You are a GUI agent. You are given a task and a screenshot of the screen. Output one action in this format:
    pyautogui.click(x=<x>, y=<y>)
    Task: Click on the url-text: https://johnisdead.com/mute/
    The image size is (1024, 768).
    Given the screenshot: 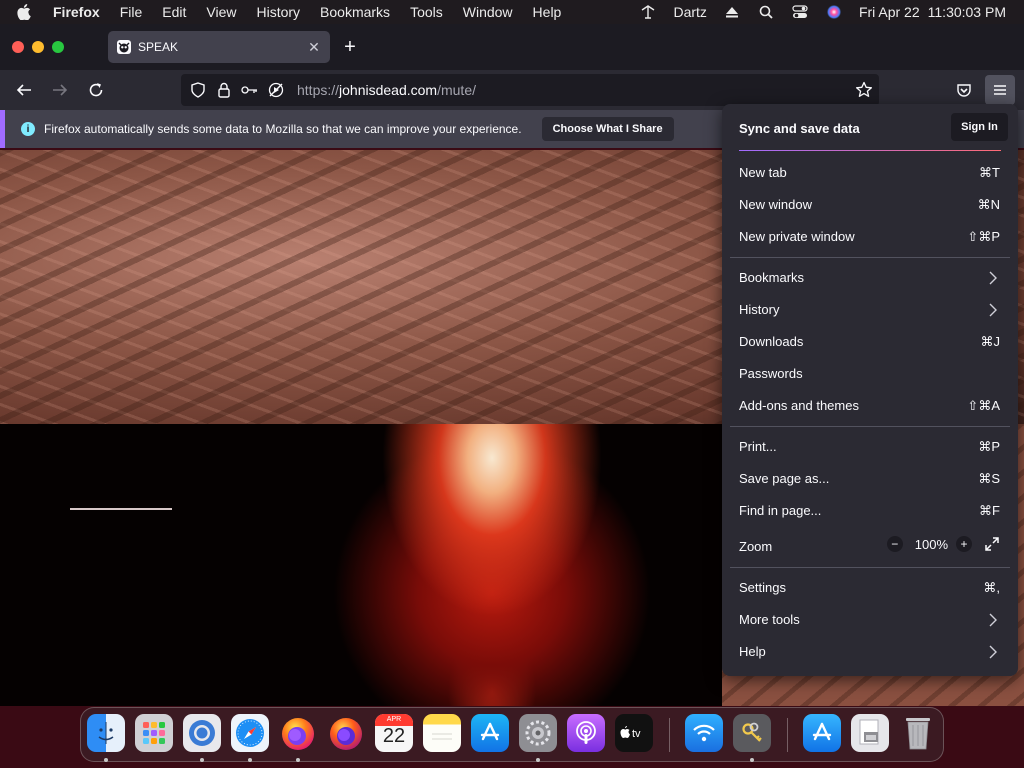 What is the action you would take?
    pyautogui.click(x=386, y=90)
    